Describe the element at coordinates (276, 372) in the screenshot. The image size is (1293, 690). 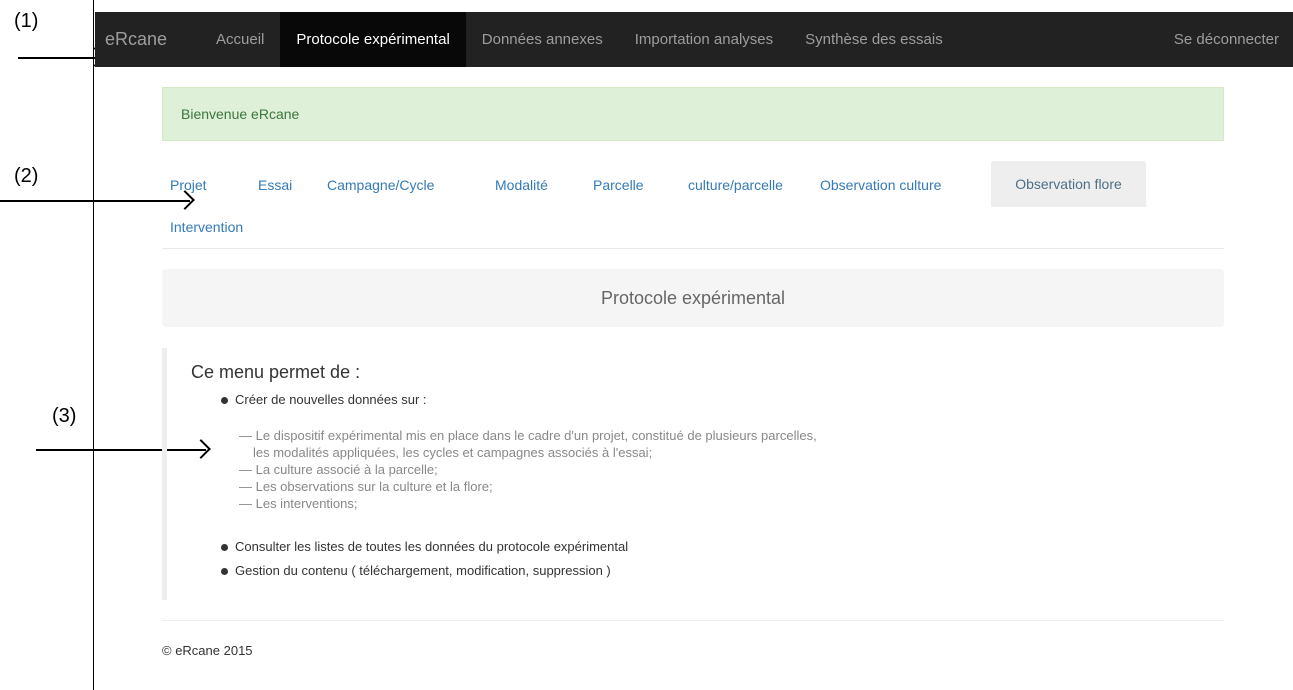
I see `menu-description-title: Ce menu permet de :` at that location.